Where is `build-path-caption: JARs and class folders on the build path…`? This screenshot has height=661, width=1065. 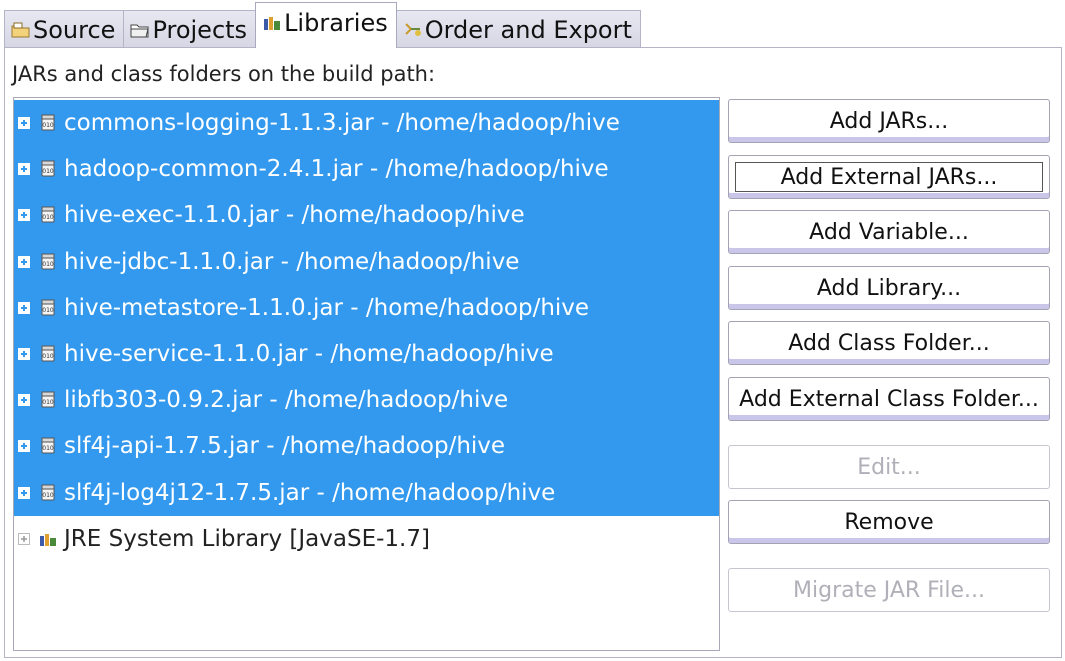
build-path-caption: JARs and class folders on the build path… is located at coordinates (224, 74).